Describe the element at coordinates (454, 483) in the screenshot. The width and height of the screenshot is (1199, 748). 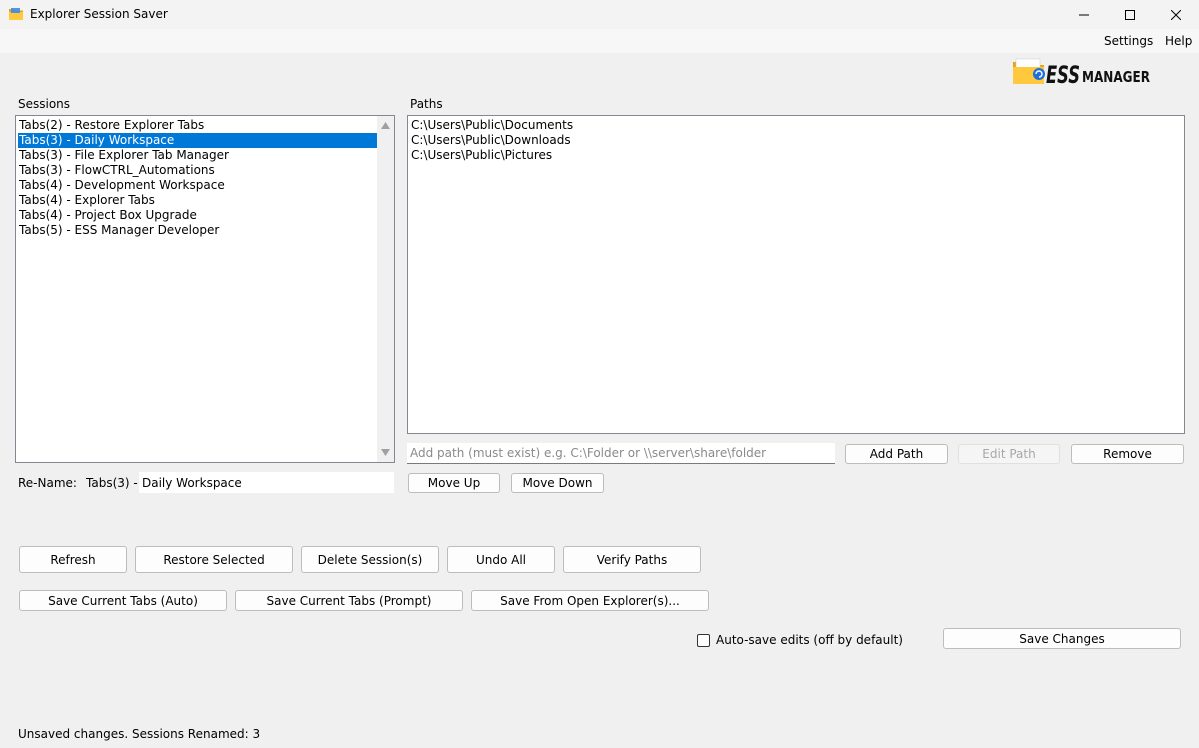
I see `move-up-button: Move Up` at that location.